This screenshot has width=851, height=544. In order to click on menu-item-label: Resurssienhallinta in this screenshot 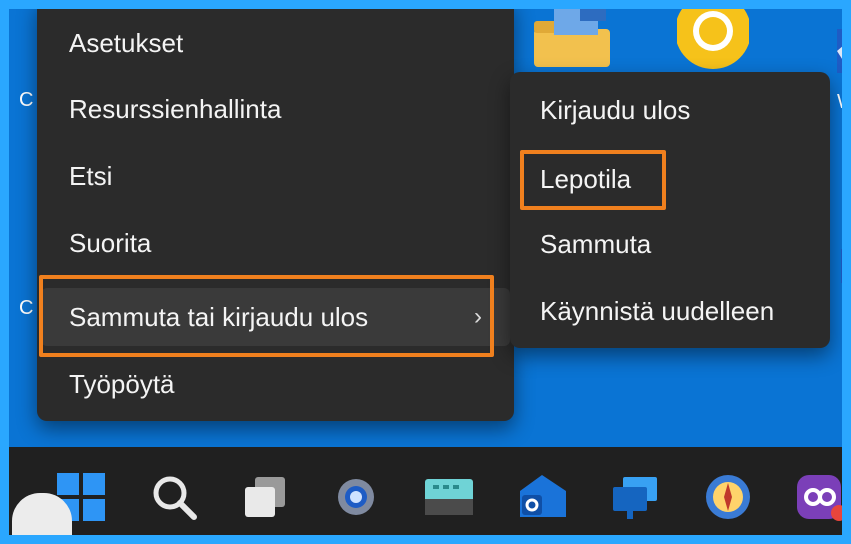, I will do `click(175, 109)`.